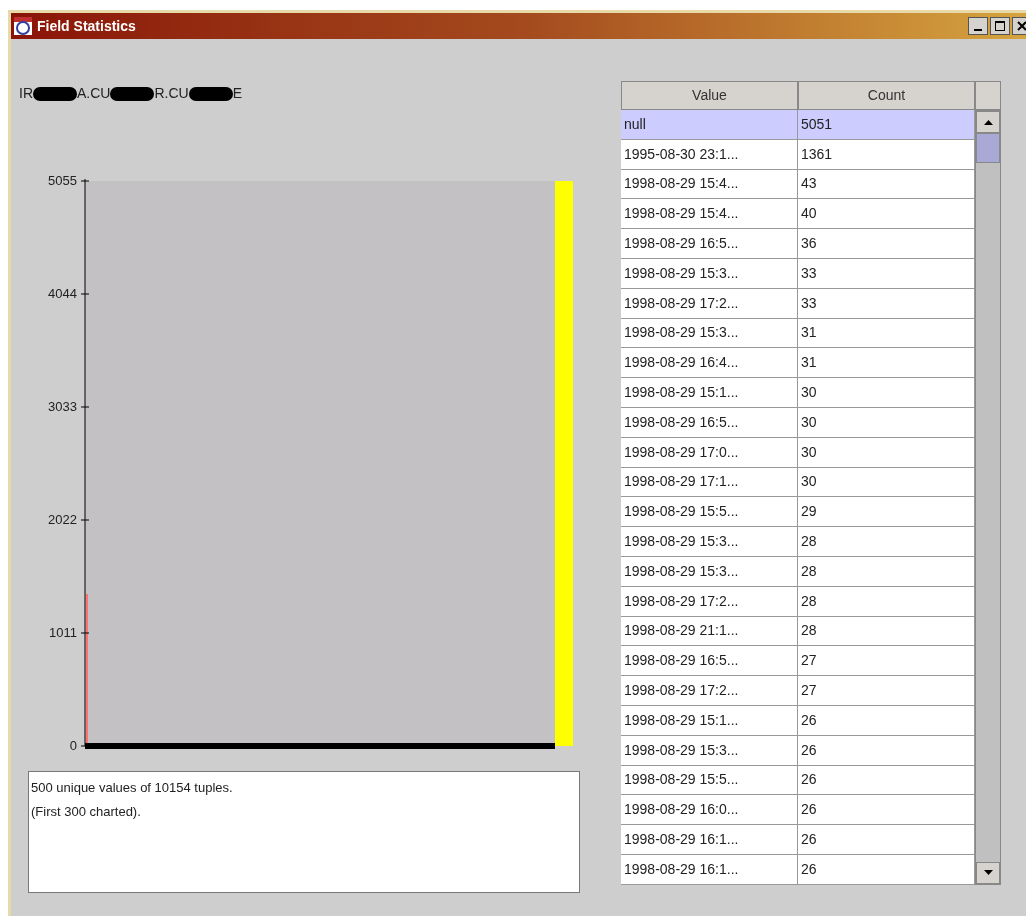 Image resolution: width=1026 pixels, height=916 pixels. What do you see at coordinates (988, 873) in the screenshot?
I see `scroll-down-icon` at bounding box center [988, 873].